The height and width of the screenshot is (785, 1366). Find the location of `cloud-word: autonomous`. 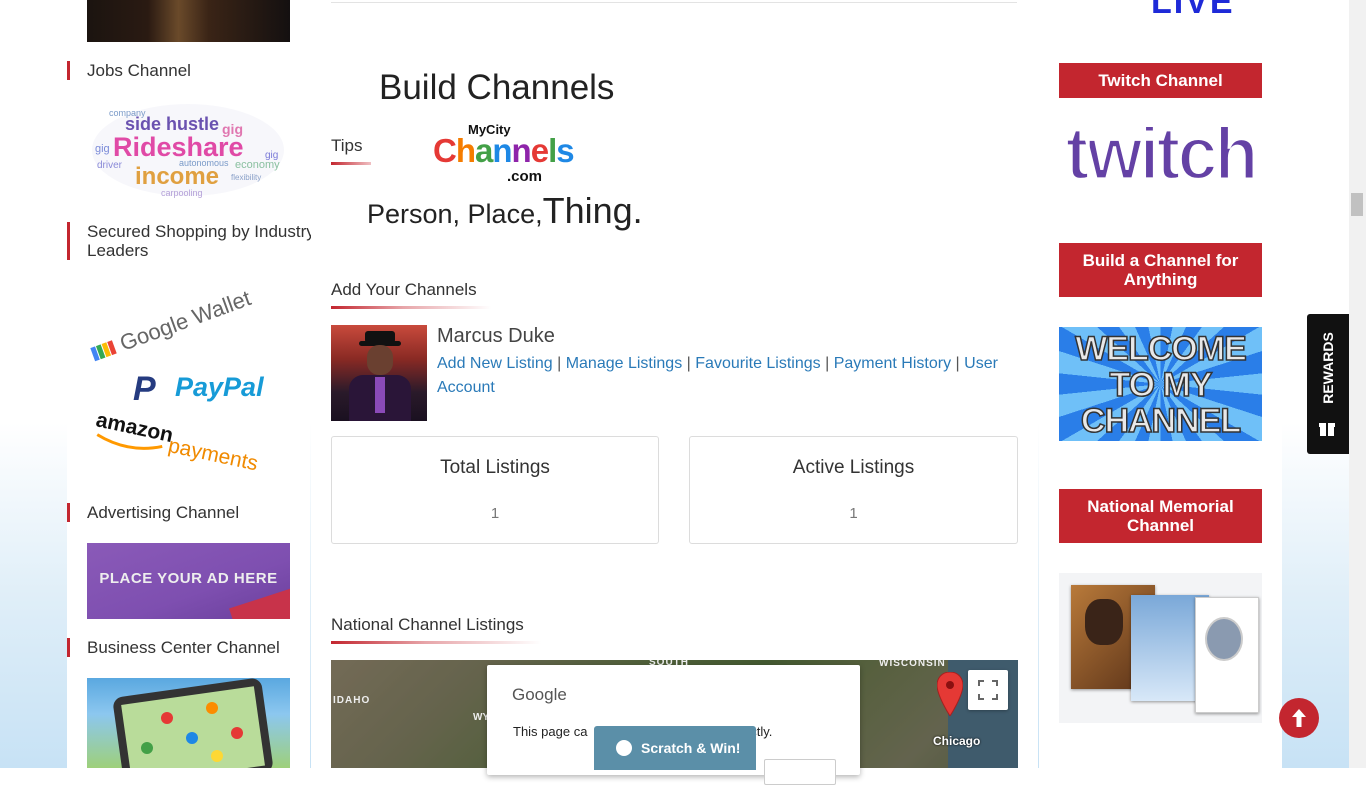

cloud-word: autonomous is located at coordinates (204, 163).